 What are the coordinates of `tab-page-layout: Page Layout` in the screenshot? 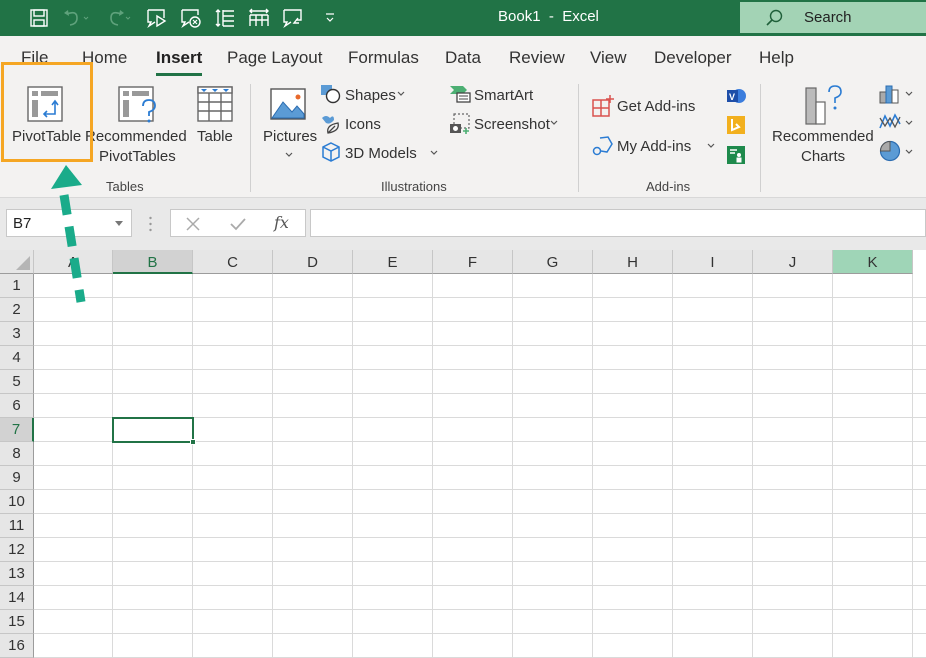 It's located at (274, 58).